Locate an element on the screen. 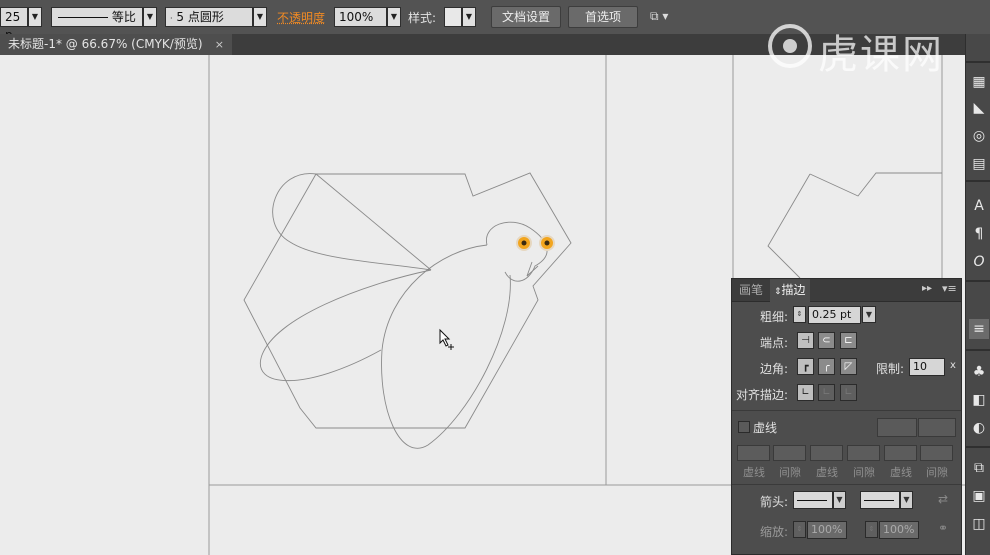 The image size is (990, 555). align-dash-button is located at coordinates (937, 427).